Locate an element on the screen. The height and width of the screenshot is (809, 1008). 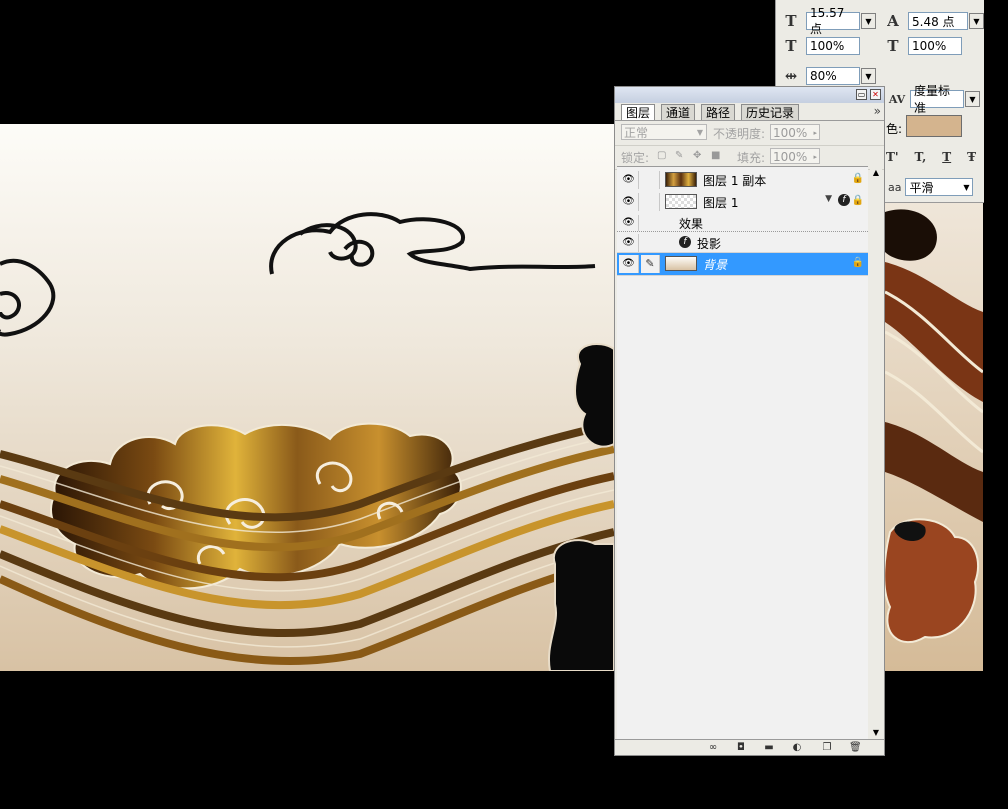
new-layer-icon: ❐ is located at coordinates (827, 748).